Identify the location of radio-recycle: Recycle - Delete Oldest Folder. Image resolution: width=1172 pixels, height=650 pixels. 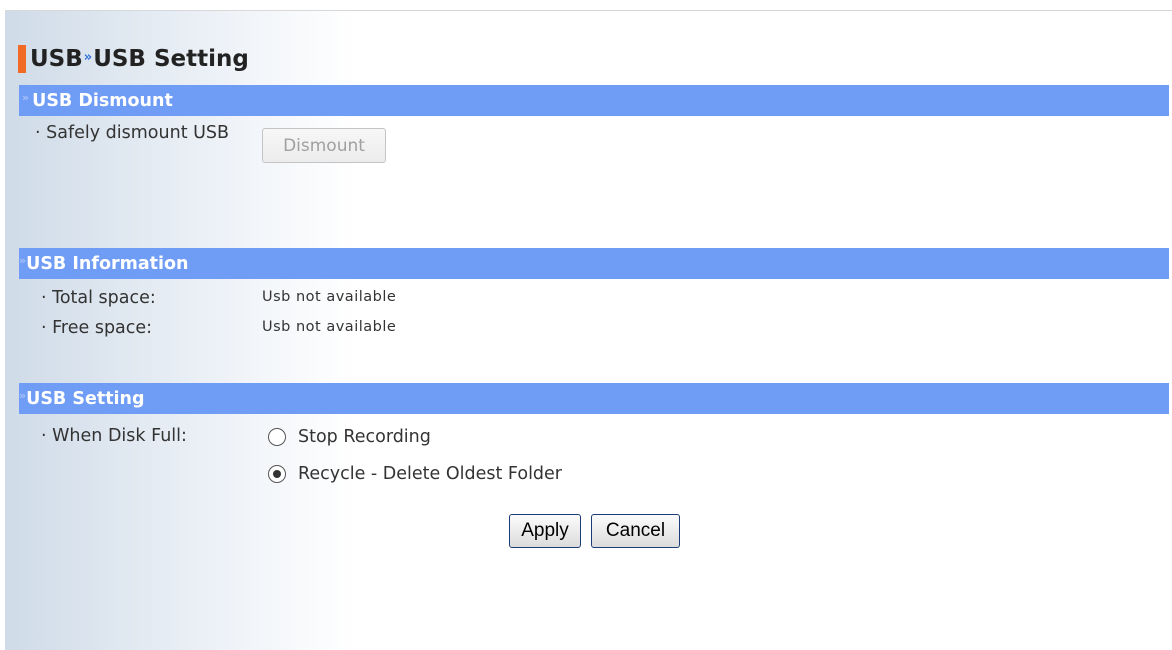
(415, 474).